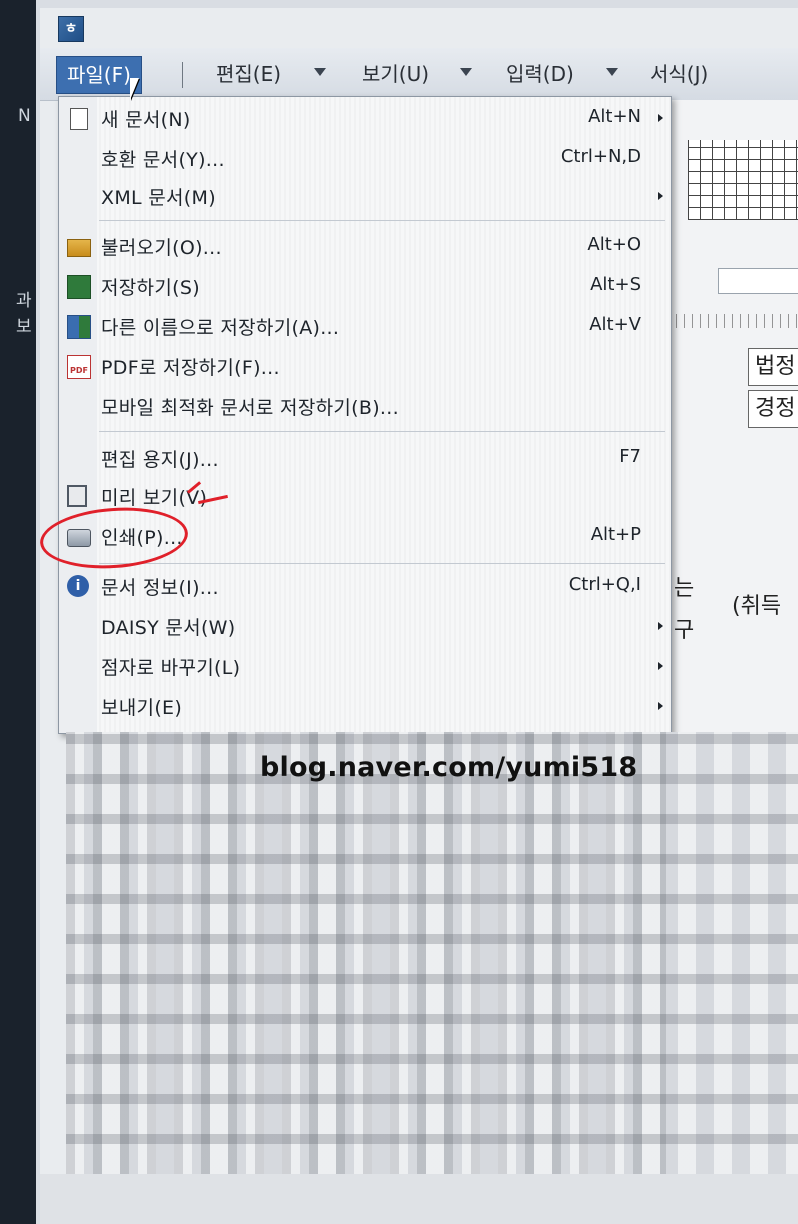 The width and height of the screenshot is (798, 1224). What do you see at coordinates (615, 284) in the screenshot?
I see `menu-item-shortcut: Alt+S` at bounding box center [615, 284].